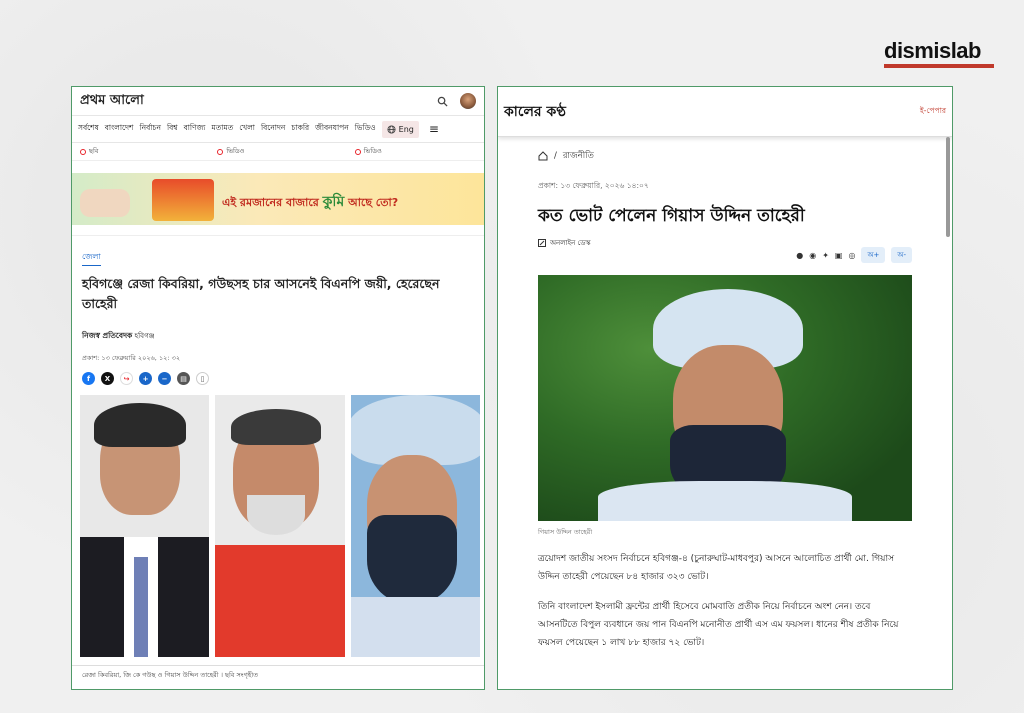  What do you see at coordinates (812, 255) in the screenshot?
I see `messenger-icon: ◉` at bounding box center [812, 255].